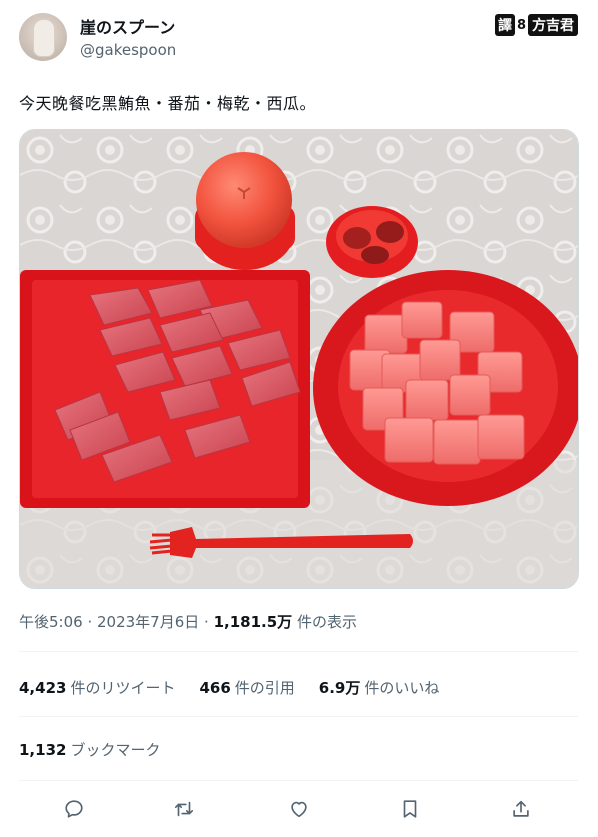 Image resolution: width=598 pixels, height=837 pixels. I want to click on bookmark-button, so click(410, 809).